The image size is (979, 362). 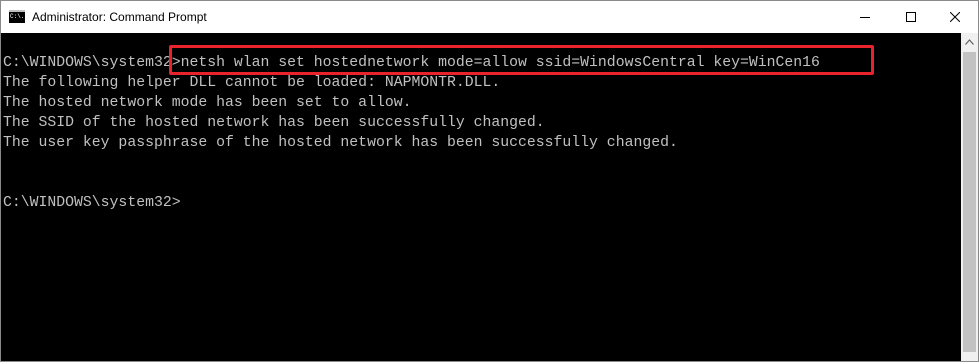 I want to click on cmd-icon-text: C:\., so click(x=17, y=16).